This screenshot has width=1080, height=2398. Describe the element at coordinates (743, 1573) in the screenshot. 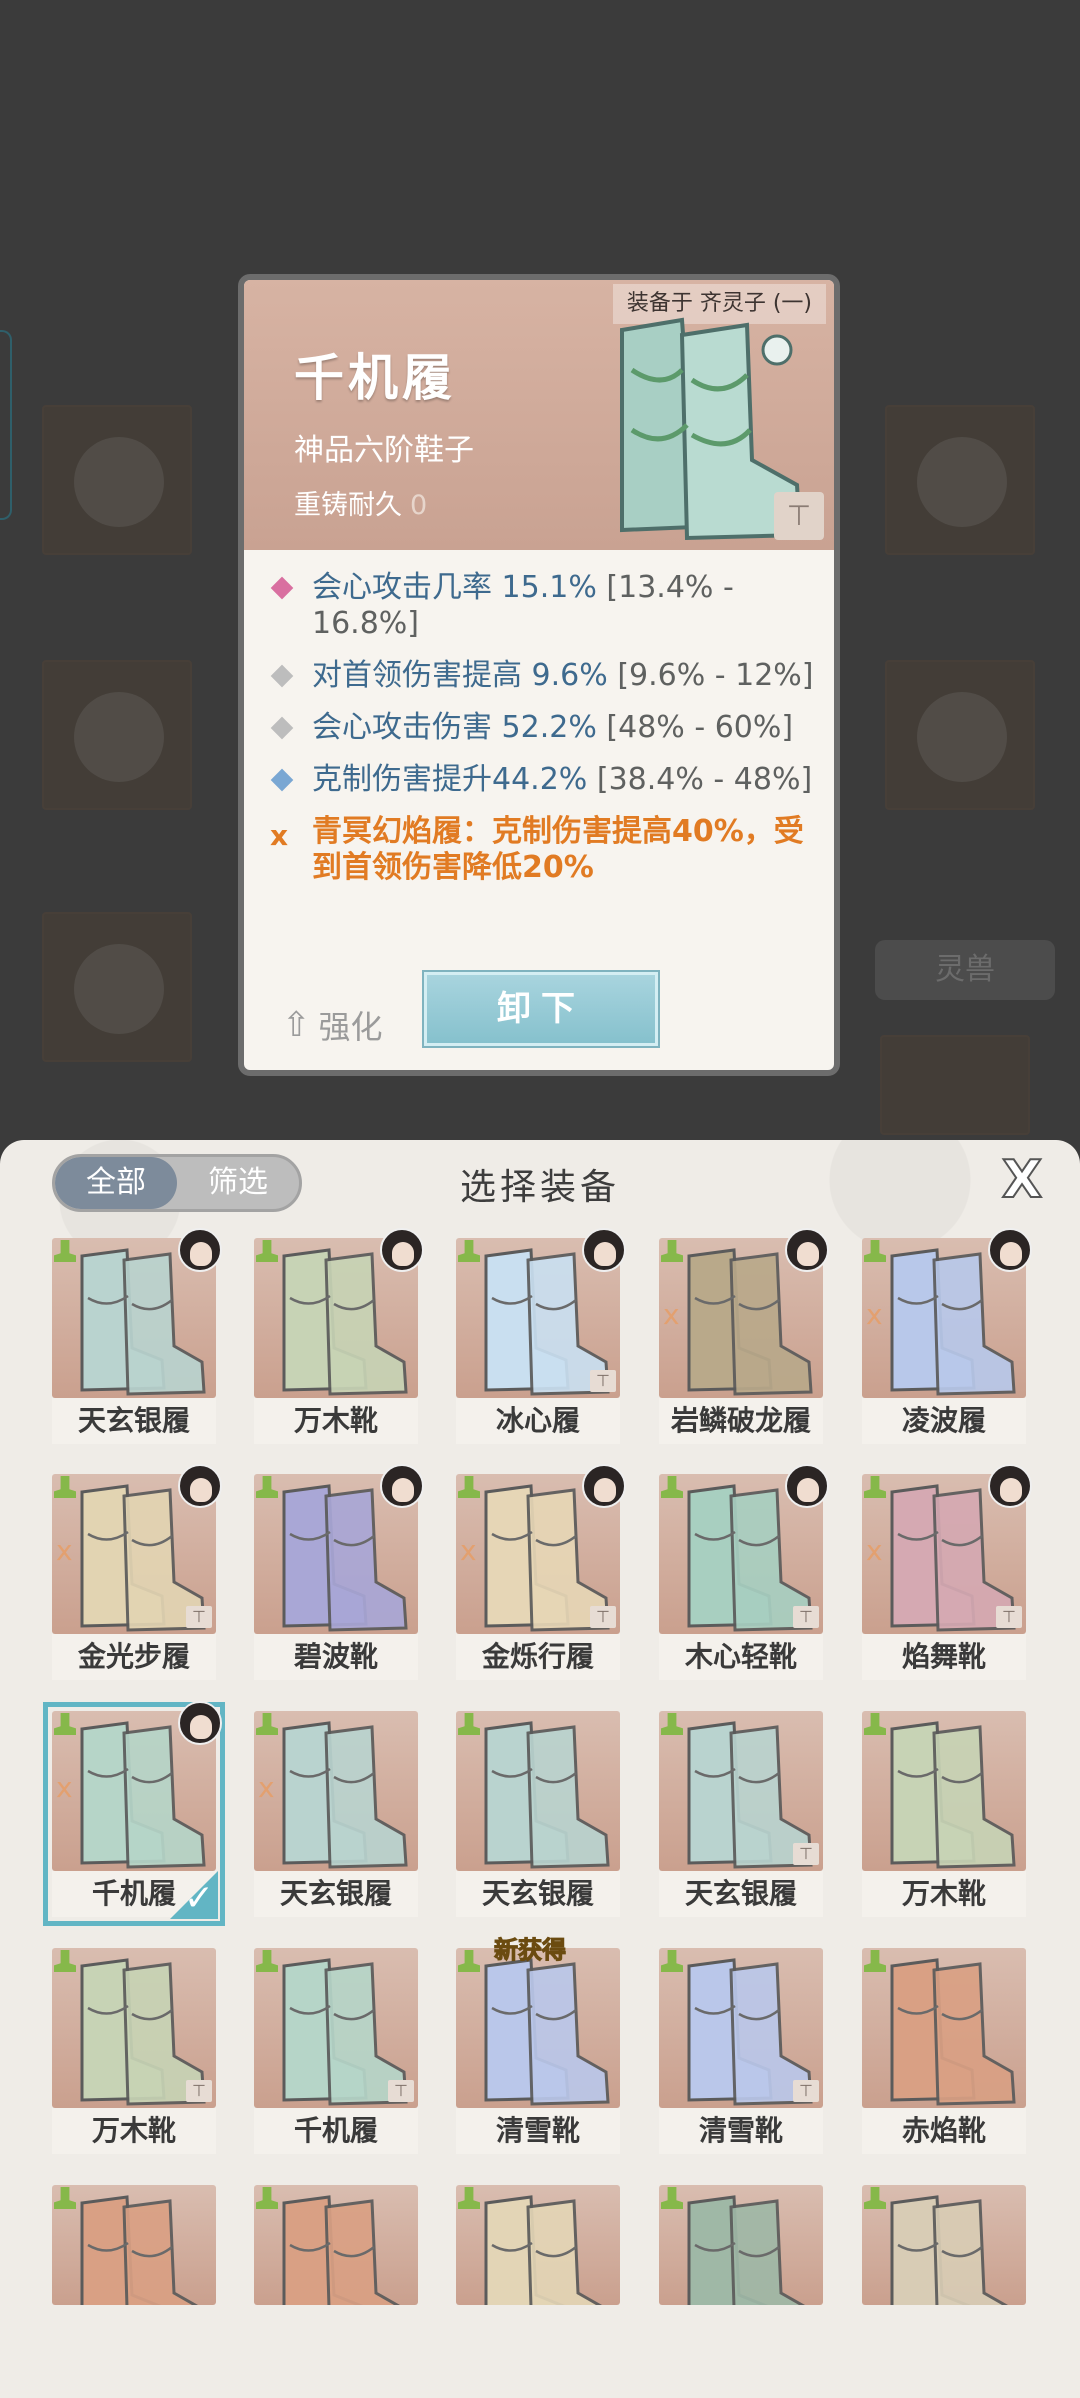

I see `equipment-slot: ⊤ 木心轻靴` at that location.